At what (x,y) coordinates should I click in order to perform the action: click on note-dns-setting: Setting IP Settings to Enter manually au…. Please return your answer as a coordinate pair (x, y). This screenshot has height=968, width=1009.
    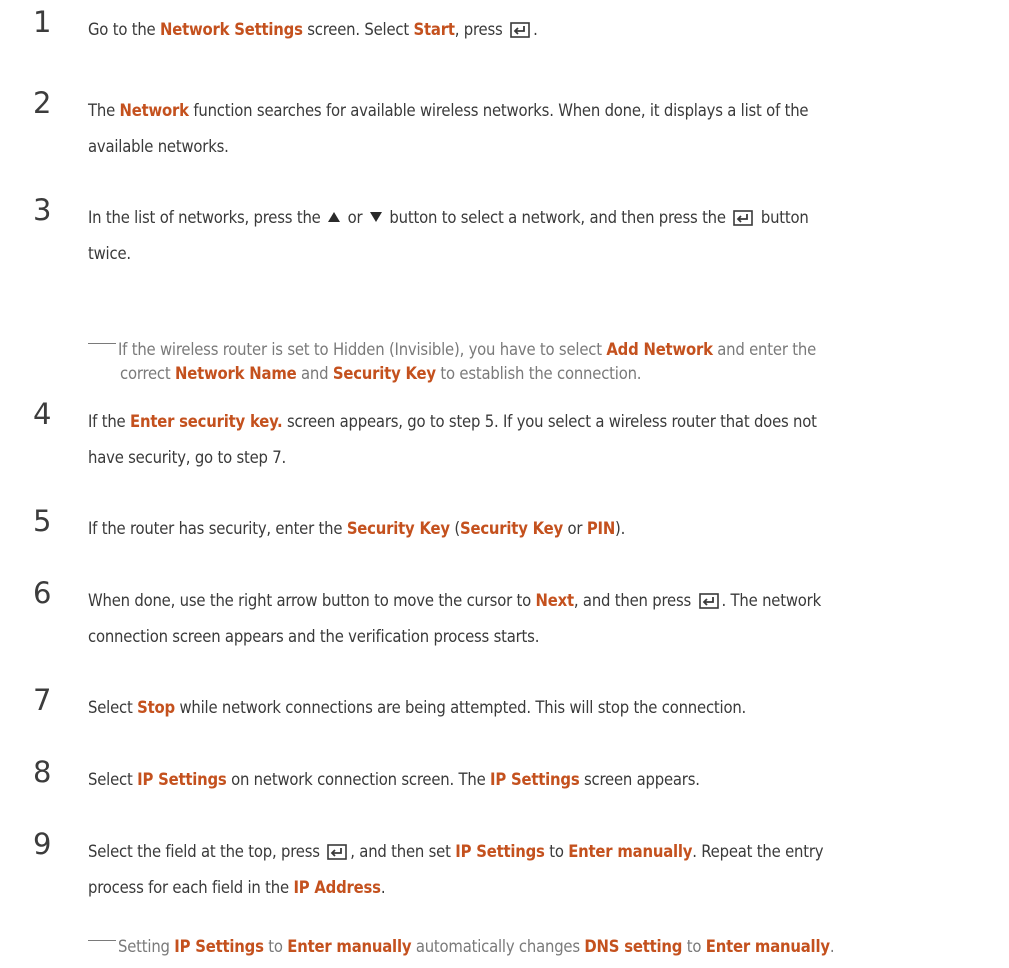
    Looking at the image, I should click on (548, 947).